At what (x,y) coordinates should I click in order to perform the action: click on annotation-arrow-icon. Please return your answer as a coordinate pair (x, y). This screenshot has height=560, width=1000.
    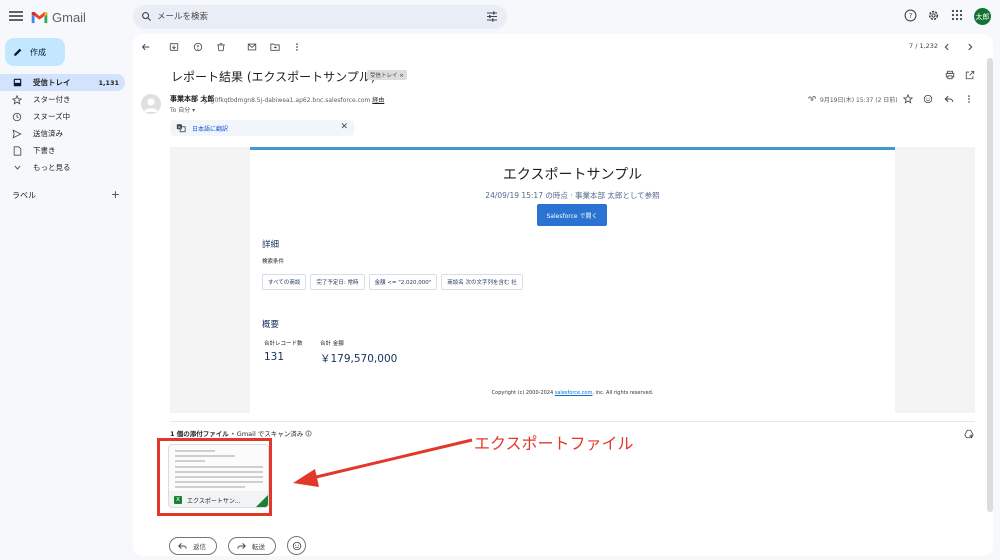
    Looking at the image, I should click on (383, 462).